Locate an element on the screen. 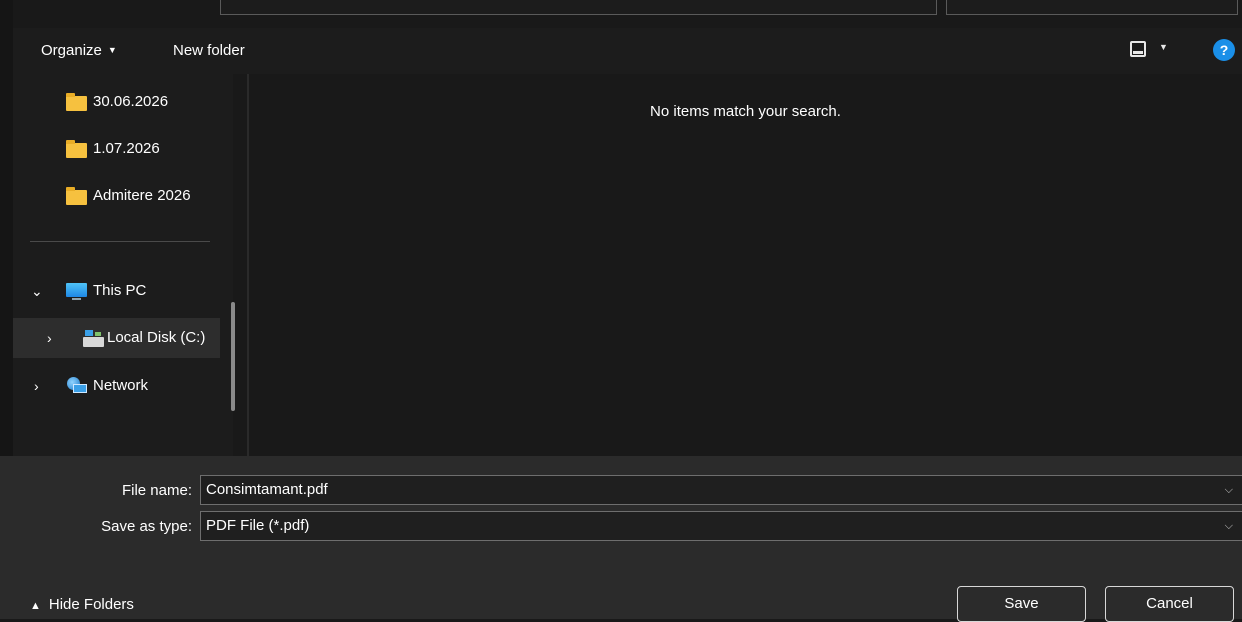 Image resolution: width=1242 pixels, height=622 pixels. hide-folders-button: ▲ Hide Folders is located at coordinates (82, 604).